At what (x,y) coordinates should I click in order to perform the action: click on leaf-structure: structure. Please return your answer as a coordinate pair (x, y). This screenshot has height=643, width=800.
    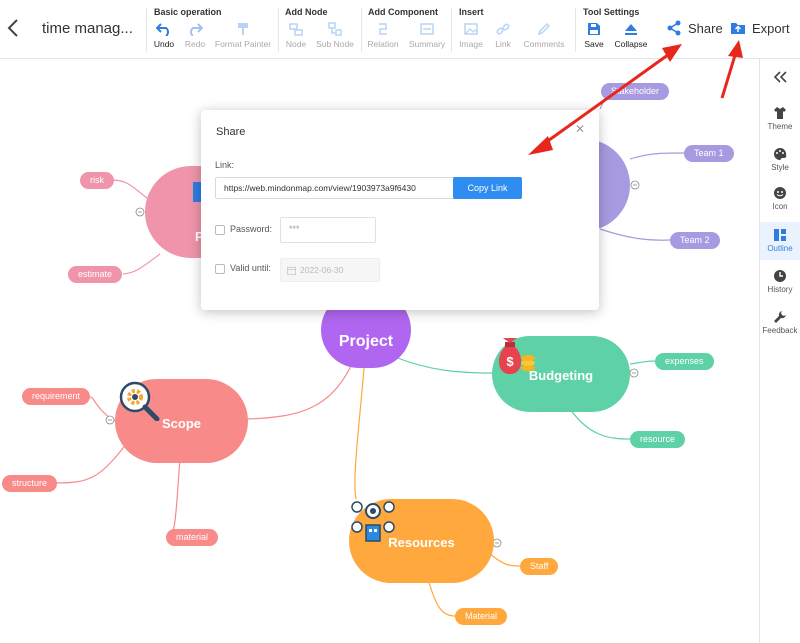
    Looking at the image, I should click on (30, 483).